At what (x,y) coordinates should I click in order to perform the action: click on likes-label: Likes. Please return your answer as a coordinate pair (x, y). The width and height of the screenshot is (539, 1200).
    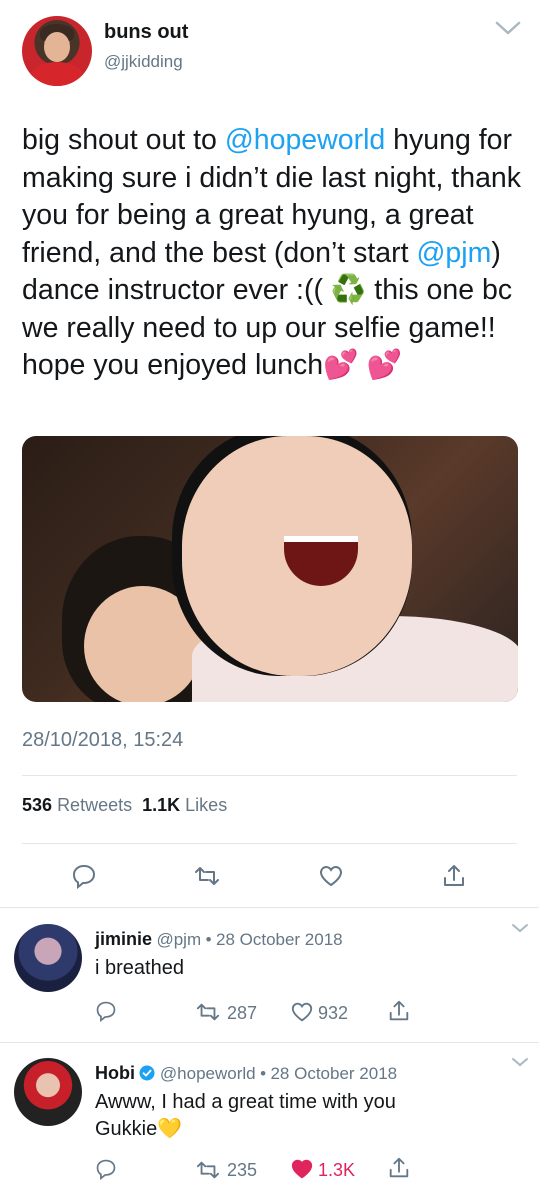
    Looking at the image, I should click on (206, 805).